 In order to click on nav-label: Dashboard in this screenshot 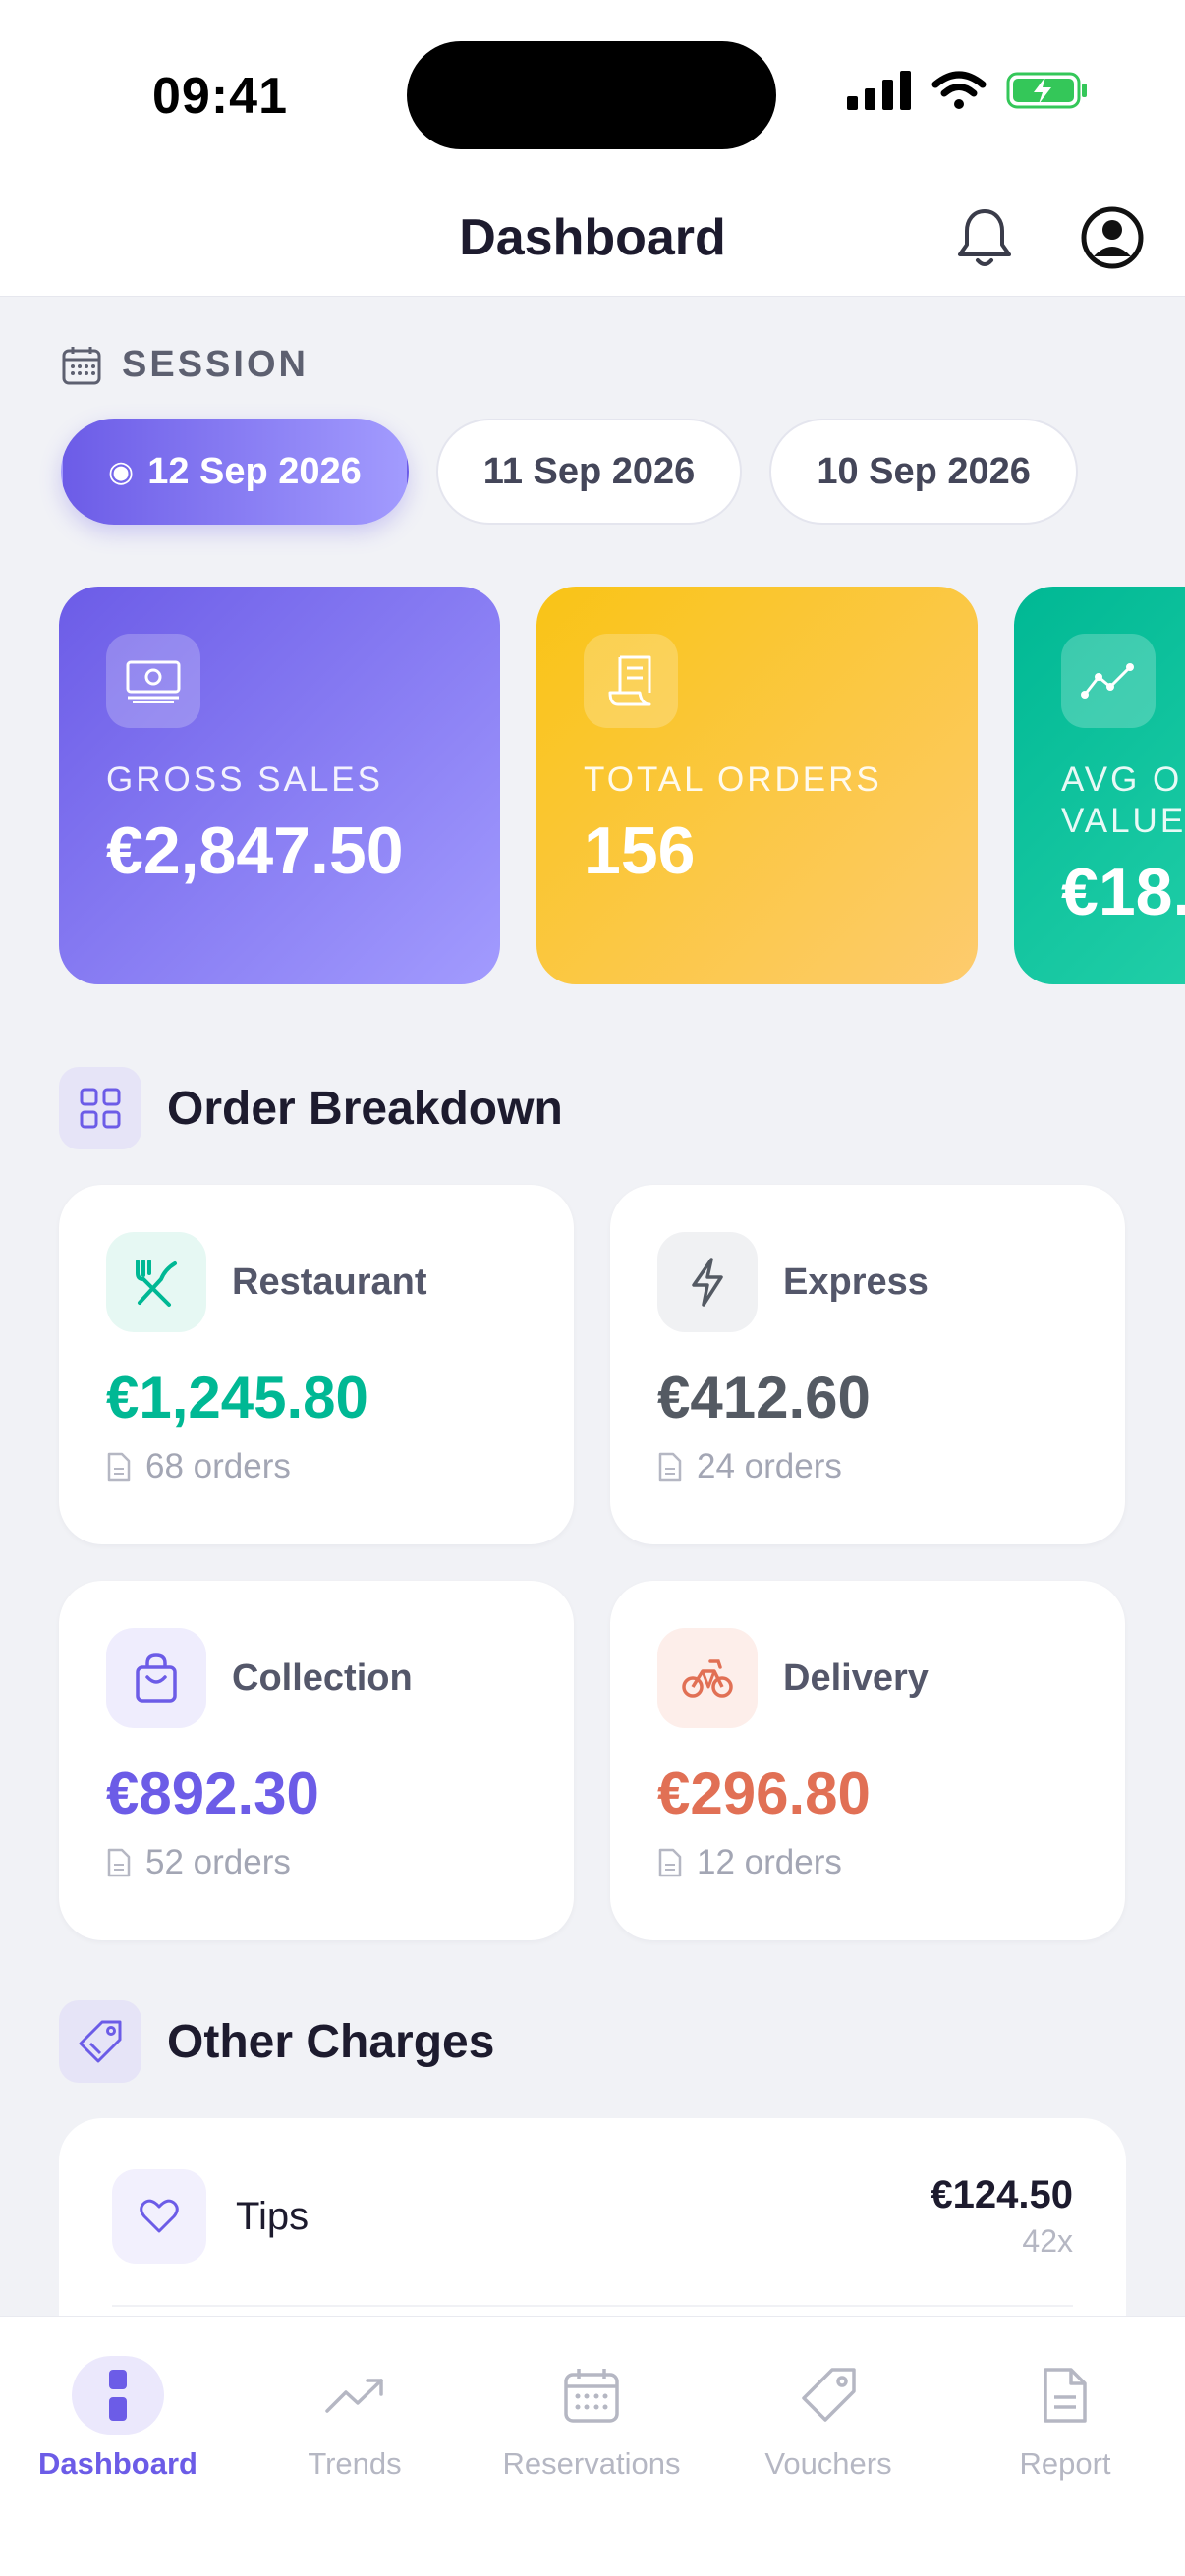, I will do `click(118, 2463)`.